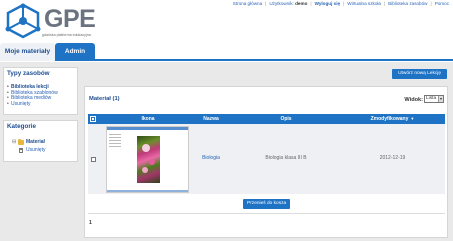 This screenshot has width=453, height=241. I want to click on row-description: Biologia klasa III B, so click(286, 158).